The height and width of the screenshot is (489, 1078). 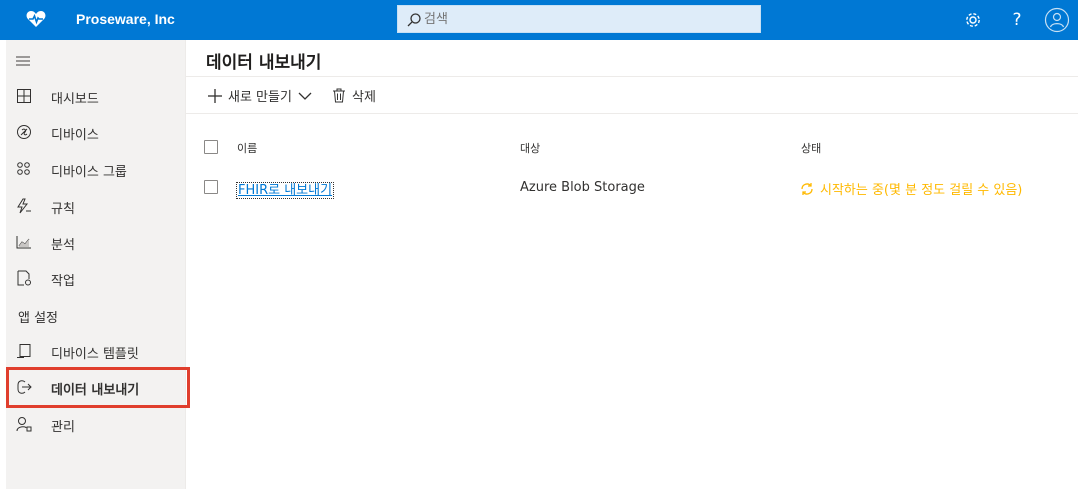 What do you see at coordinates (125, 19) in the screenshot?
I see `brand-name: Proseware, Inc` at bounding box center [125, 19].